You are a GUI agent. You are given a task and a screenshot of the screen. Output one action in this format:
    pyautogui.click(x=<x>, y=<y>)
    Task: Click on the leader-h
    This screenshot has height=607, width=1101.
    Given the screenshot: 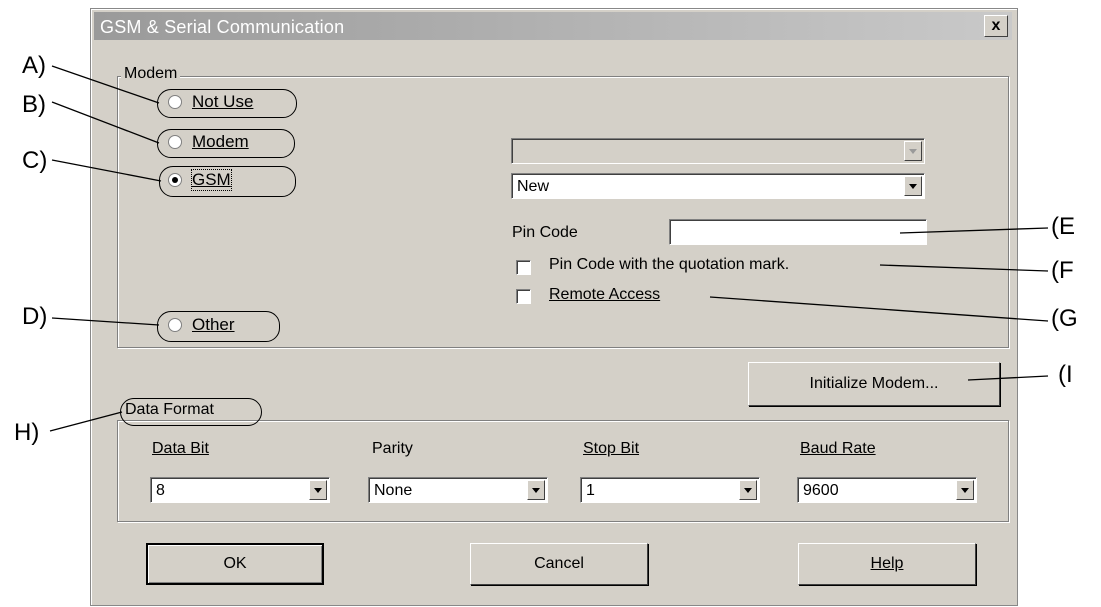 What is the action you would take?
    pyautogui.click(x=86, y=421)
    